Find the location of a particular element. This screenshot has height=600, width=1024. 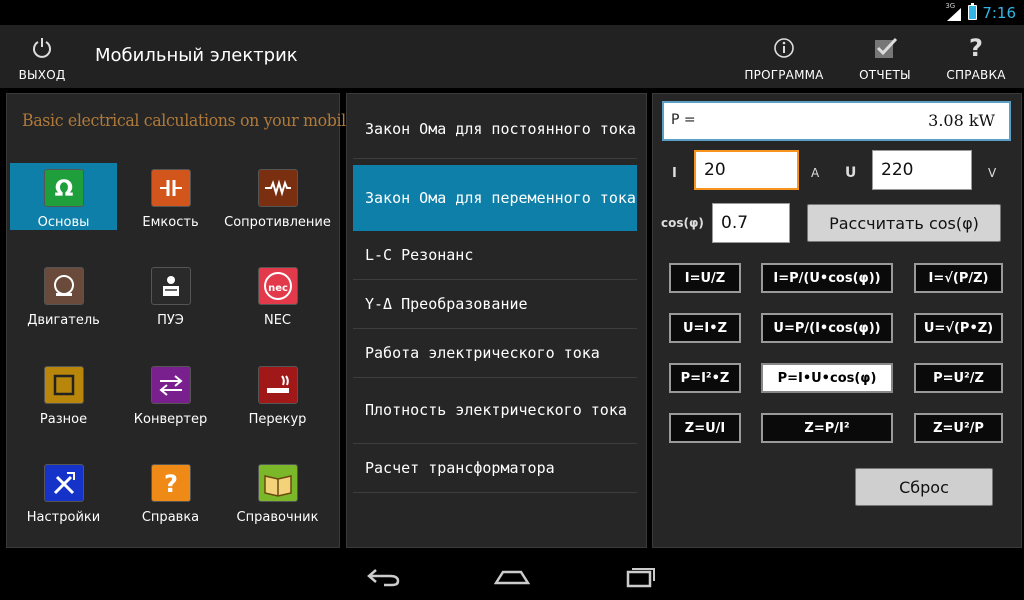

home-icon is located at coordinates (512, 577).